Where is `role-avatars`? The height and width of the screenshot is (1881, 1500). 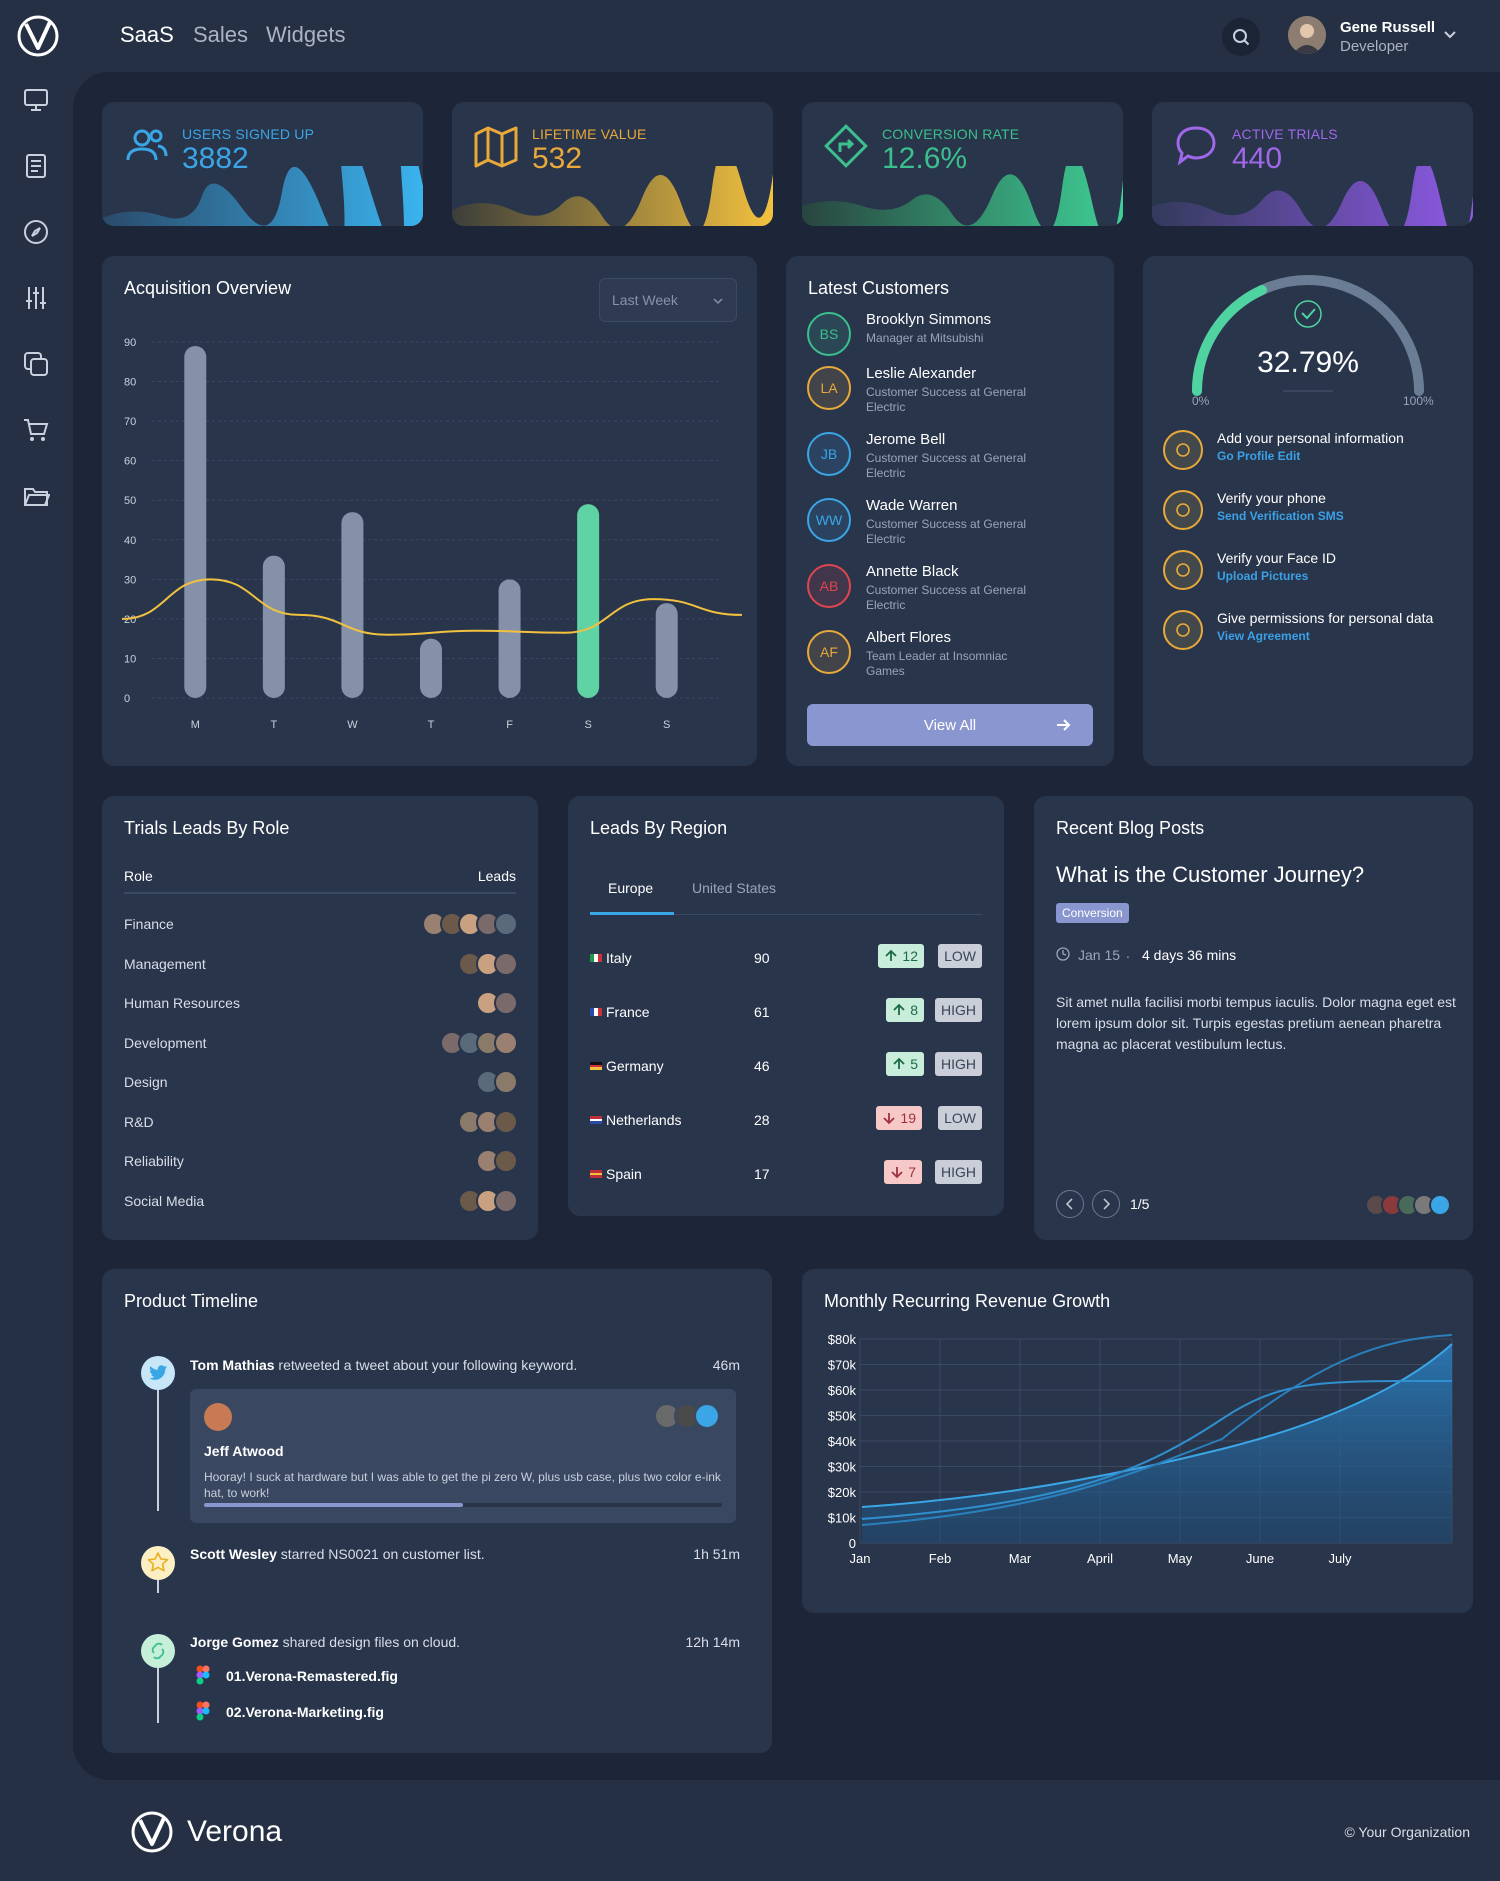 role-avatars is located at coordinates (470, 924).